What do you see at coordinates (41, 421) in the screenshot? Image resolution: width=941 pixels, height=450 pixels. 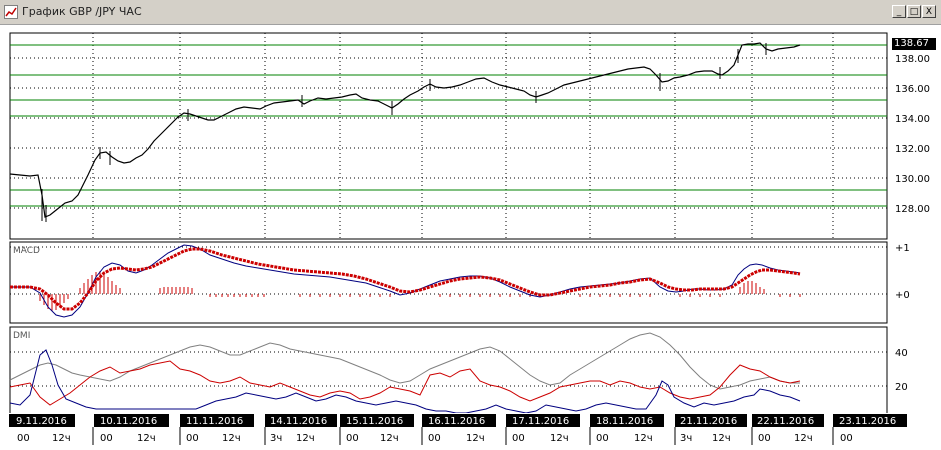 I see `date-label: 9.11.2016` at bounding box center [41, 421].